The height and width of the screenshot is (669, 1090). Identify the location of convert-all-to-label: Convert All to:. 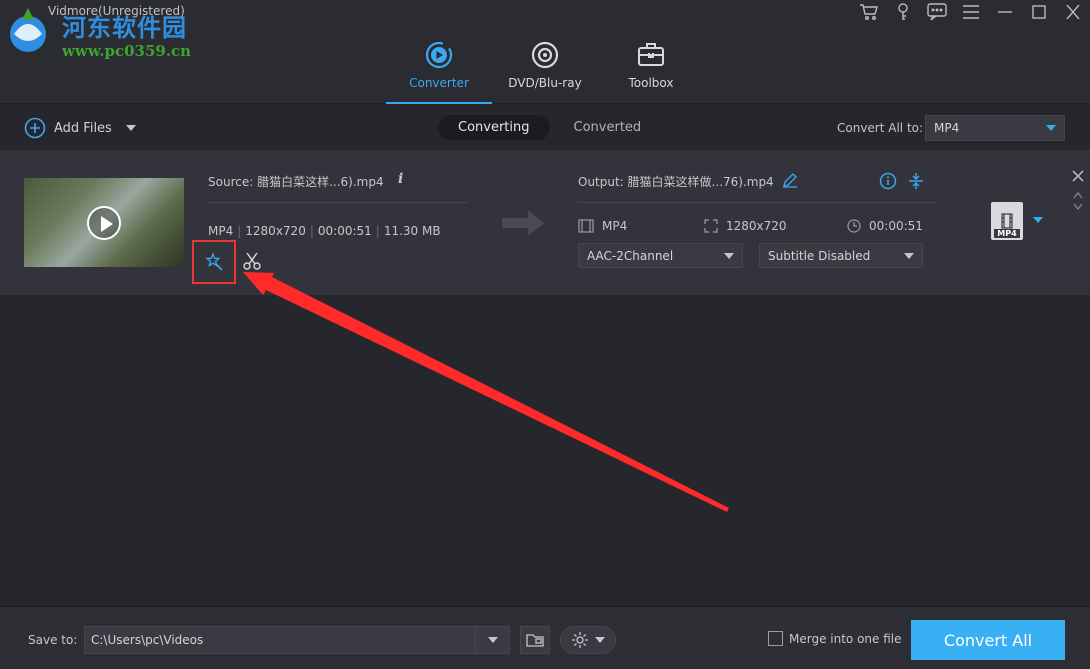
(880, 128).